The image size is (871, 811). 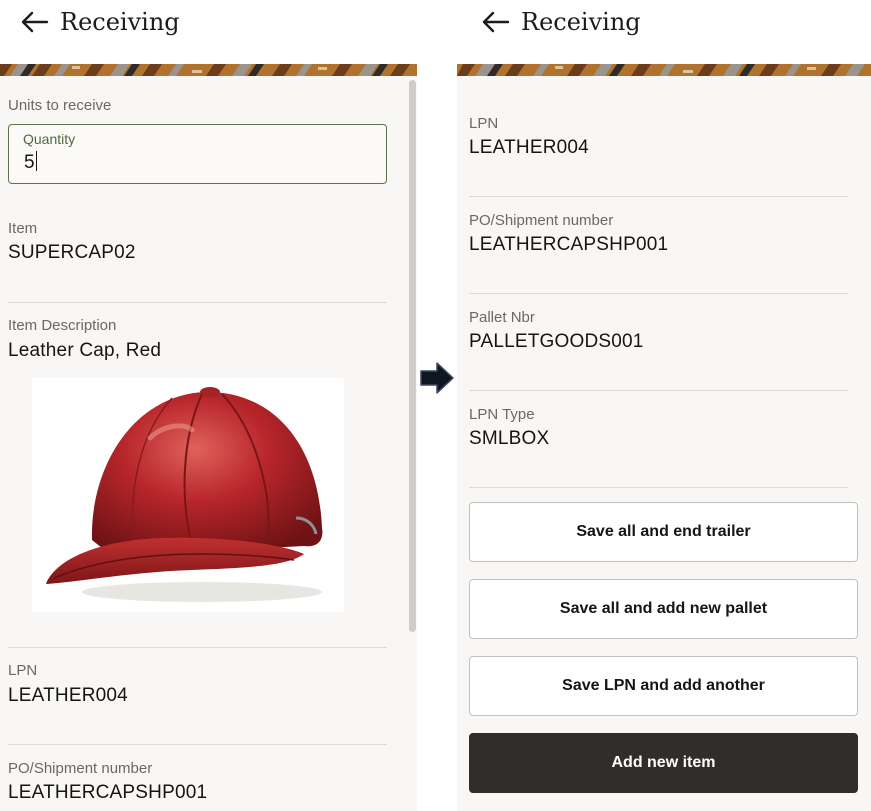 What do you see at coordinates (60, 105) in the screenshot?
I see `units-to-receive-label: Units to receive` at bounding box center [60, 105].